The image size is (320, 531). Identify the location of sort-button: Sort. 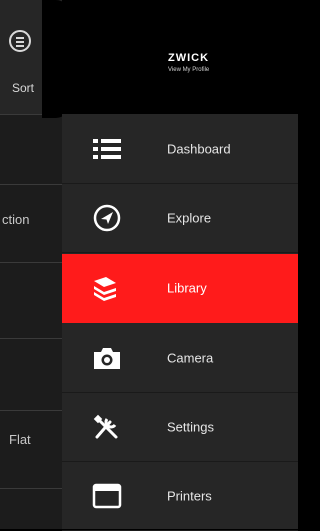
(23, 88).